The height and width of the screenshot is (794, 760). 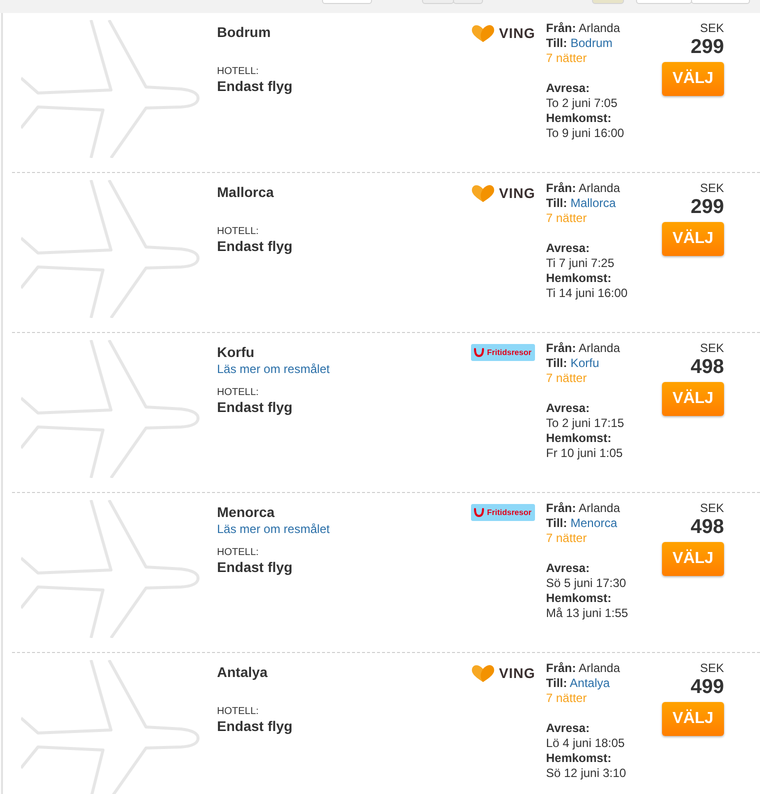 What do you see at coordinates (243, 672) in the screenshot?
I see `destination-title: Antalya` at bounding box center [243, 672].